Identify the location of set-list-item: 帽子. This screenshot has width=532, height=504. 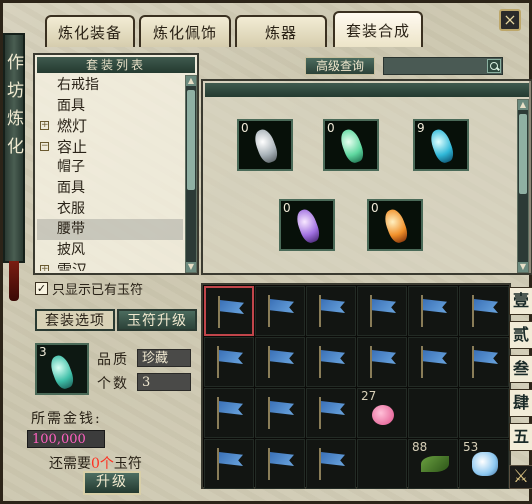
(110, 167).